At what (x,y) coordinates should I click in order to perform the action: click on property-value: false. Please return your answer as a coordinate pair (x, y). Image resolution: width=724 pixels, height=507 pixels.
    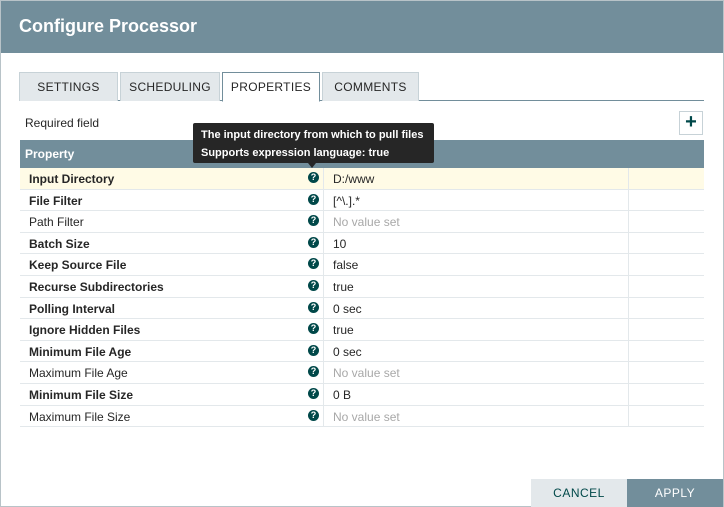
    Looking at the image, I should click on (345, 265).